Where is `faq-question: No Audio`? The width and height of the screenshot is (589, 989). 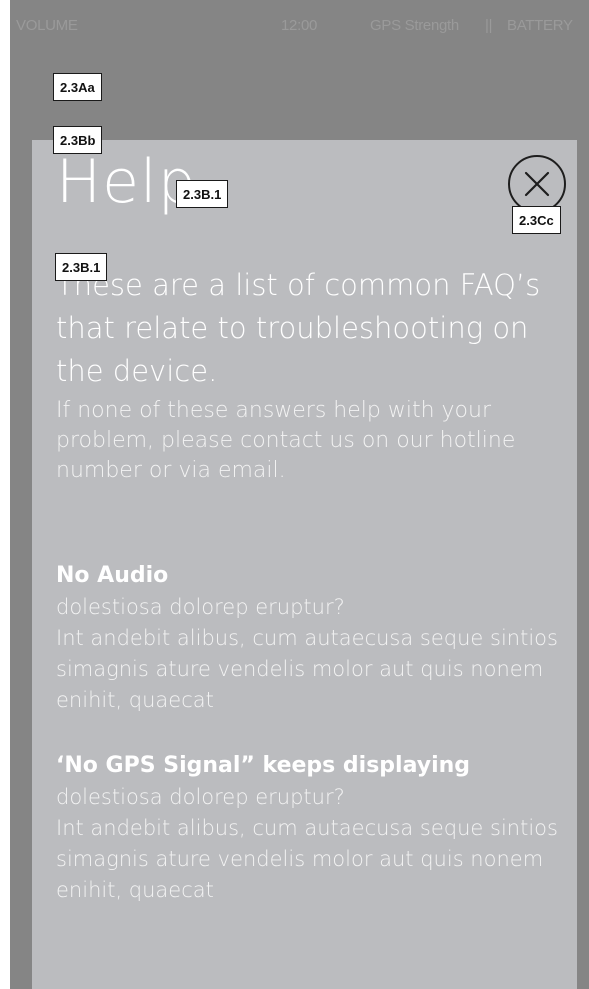 faq-question: No Audio is located at coordinates (112, 575).